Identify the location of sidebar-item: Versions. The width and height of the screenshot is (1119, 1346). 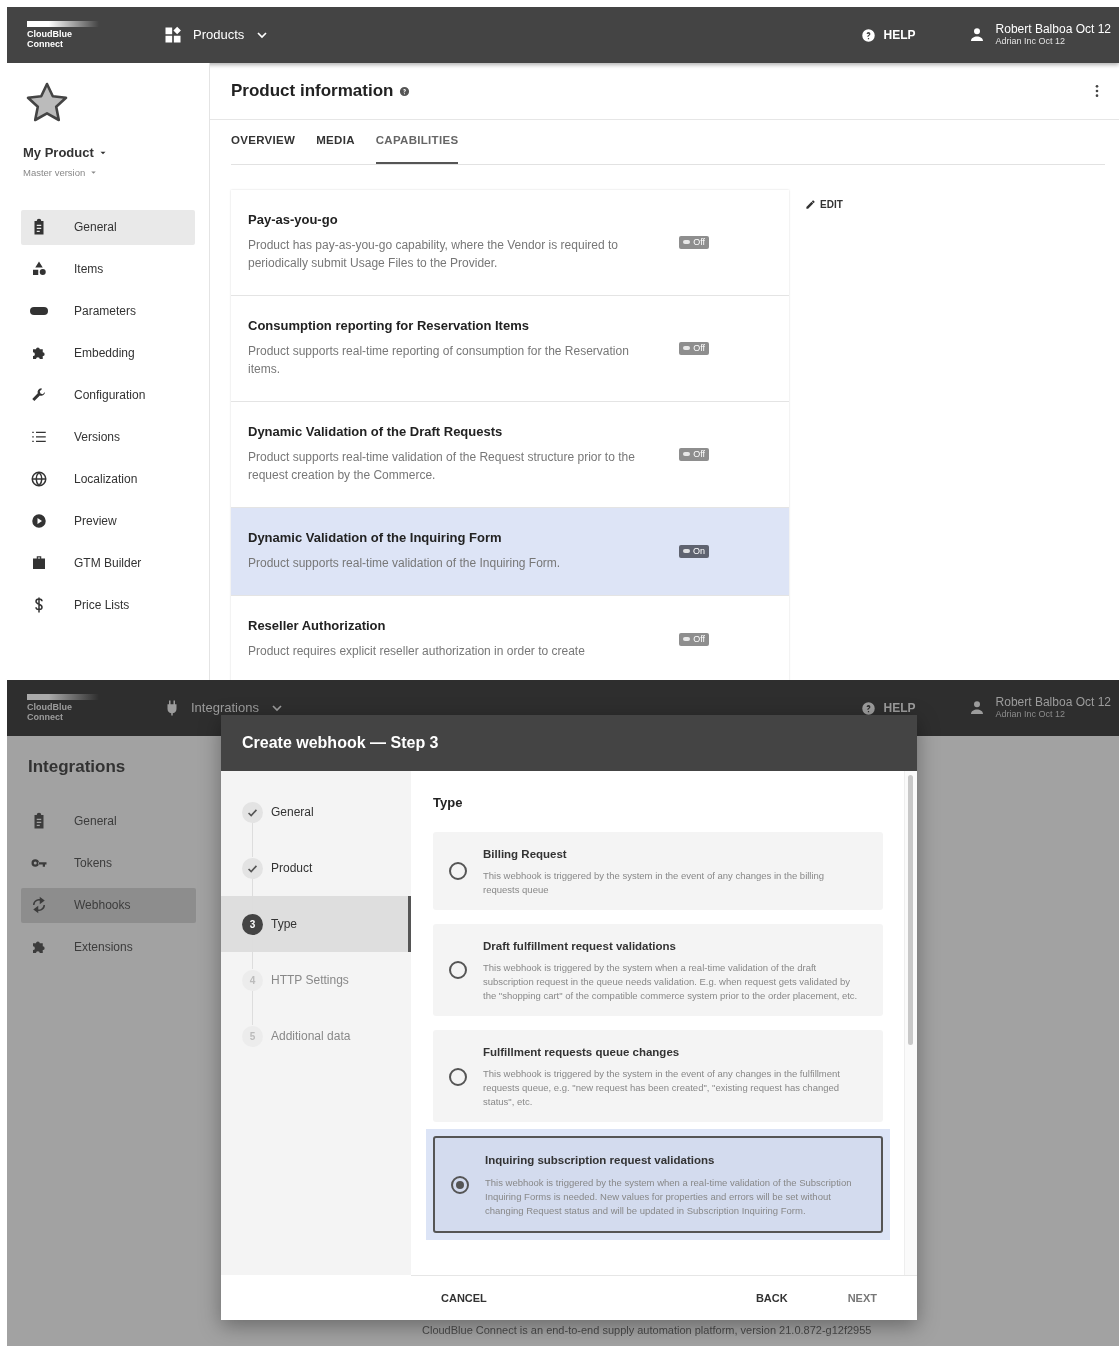
(108, 437).